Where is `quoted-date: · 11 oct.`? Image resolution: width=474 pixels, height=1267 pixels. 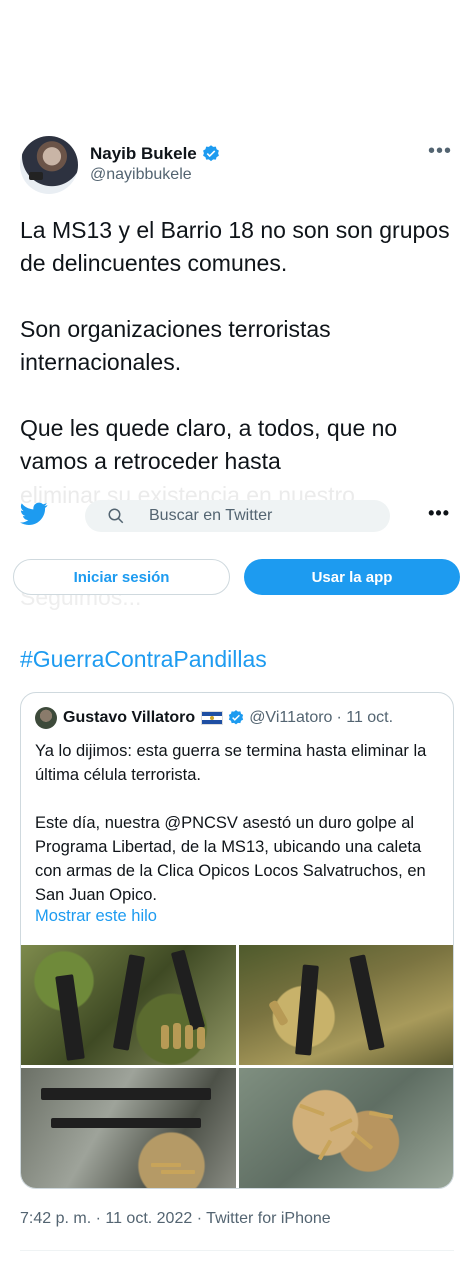 quoted-date: · 11 oct. is located at coordinates (365, 717).